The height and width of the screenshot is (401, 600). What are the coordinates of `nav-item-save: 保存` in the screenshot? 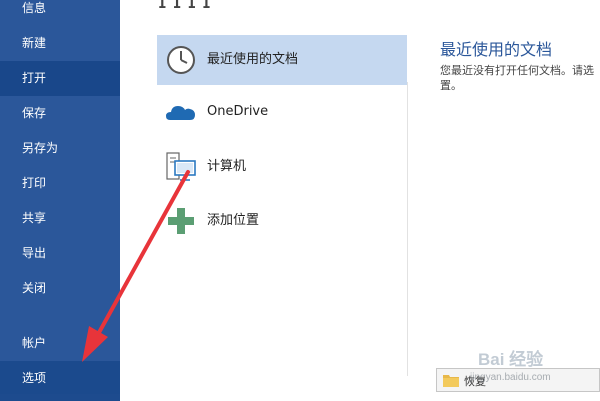 It's located at (60, 113).